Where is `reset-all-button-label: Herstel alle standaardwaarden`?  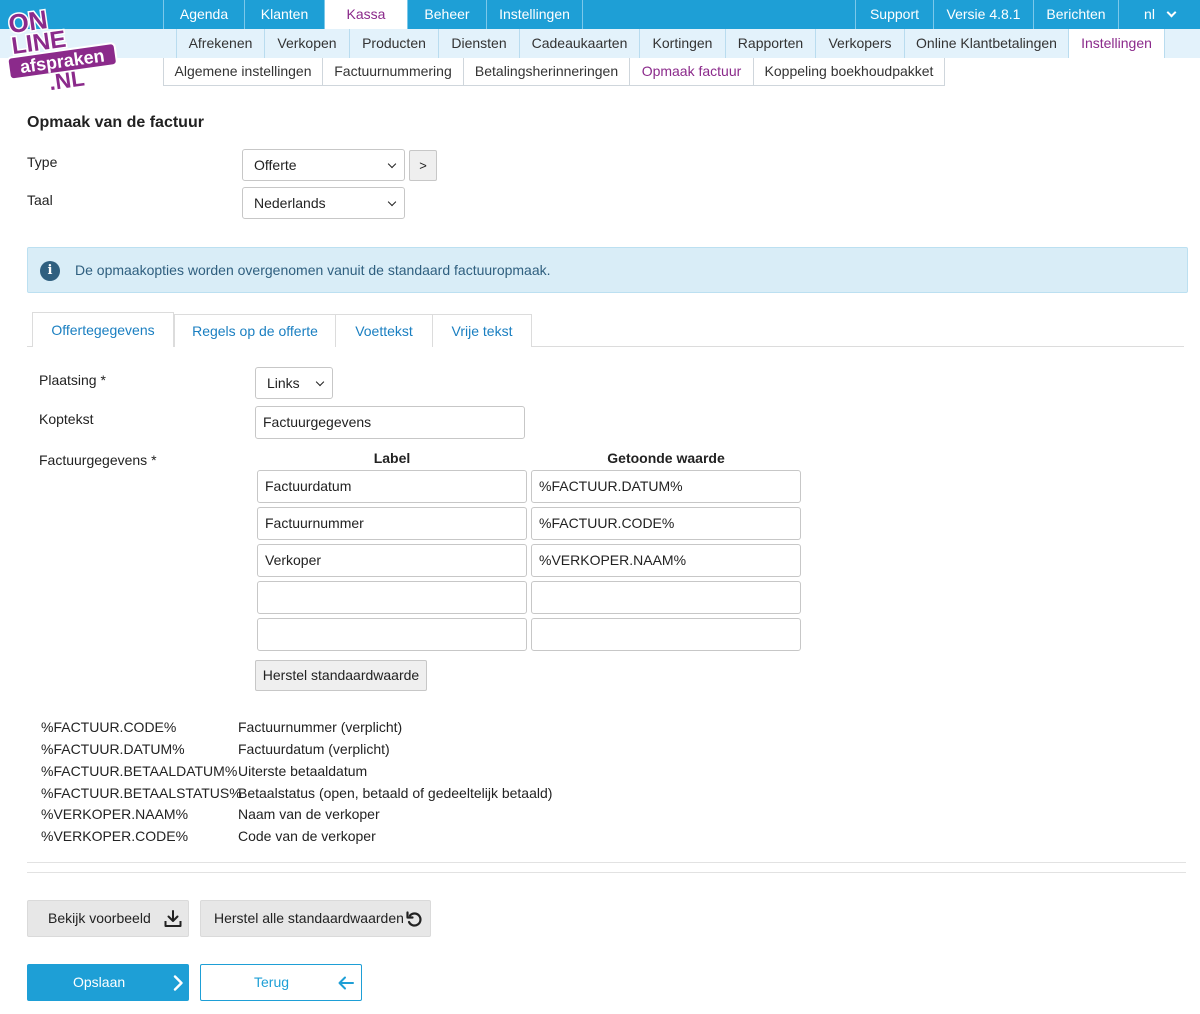 reset-all-button-label: Herstel alle standaardwaarden is located at coordinates (309, 918).